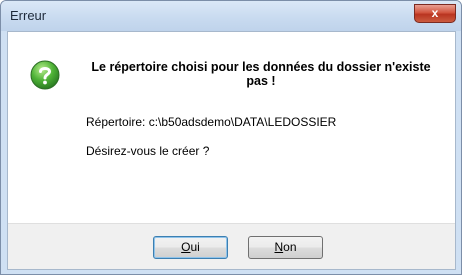 This screenshot has height=277, width=464. What do you see at coordinates (279, 247) in the screenshot?
I see `no-mnemonic: N` at bounding box center [279, 247].